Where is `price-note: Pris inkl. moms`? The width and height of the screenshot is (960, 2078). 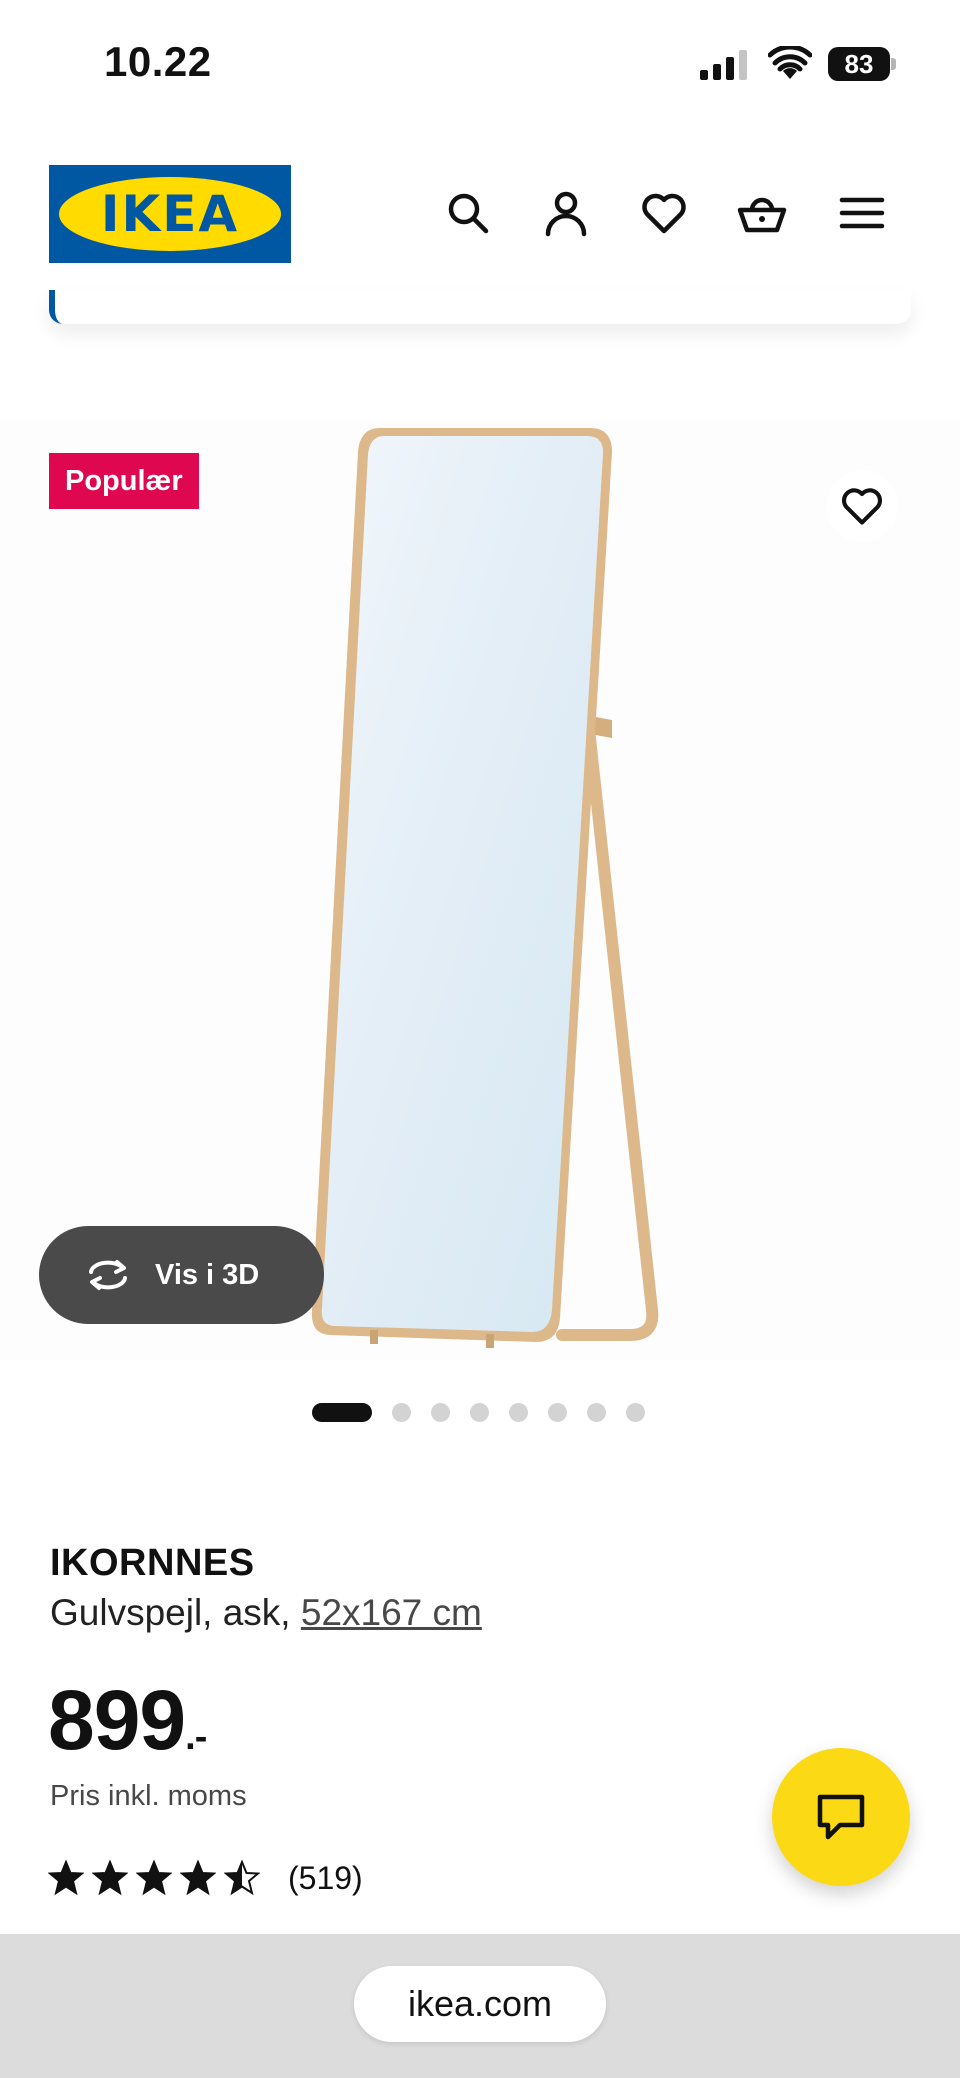 price-note: Pris inkl. moms is located at coordinates (148, 1796).